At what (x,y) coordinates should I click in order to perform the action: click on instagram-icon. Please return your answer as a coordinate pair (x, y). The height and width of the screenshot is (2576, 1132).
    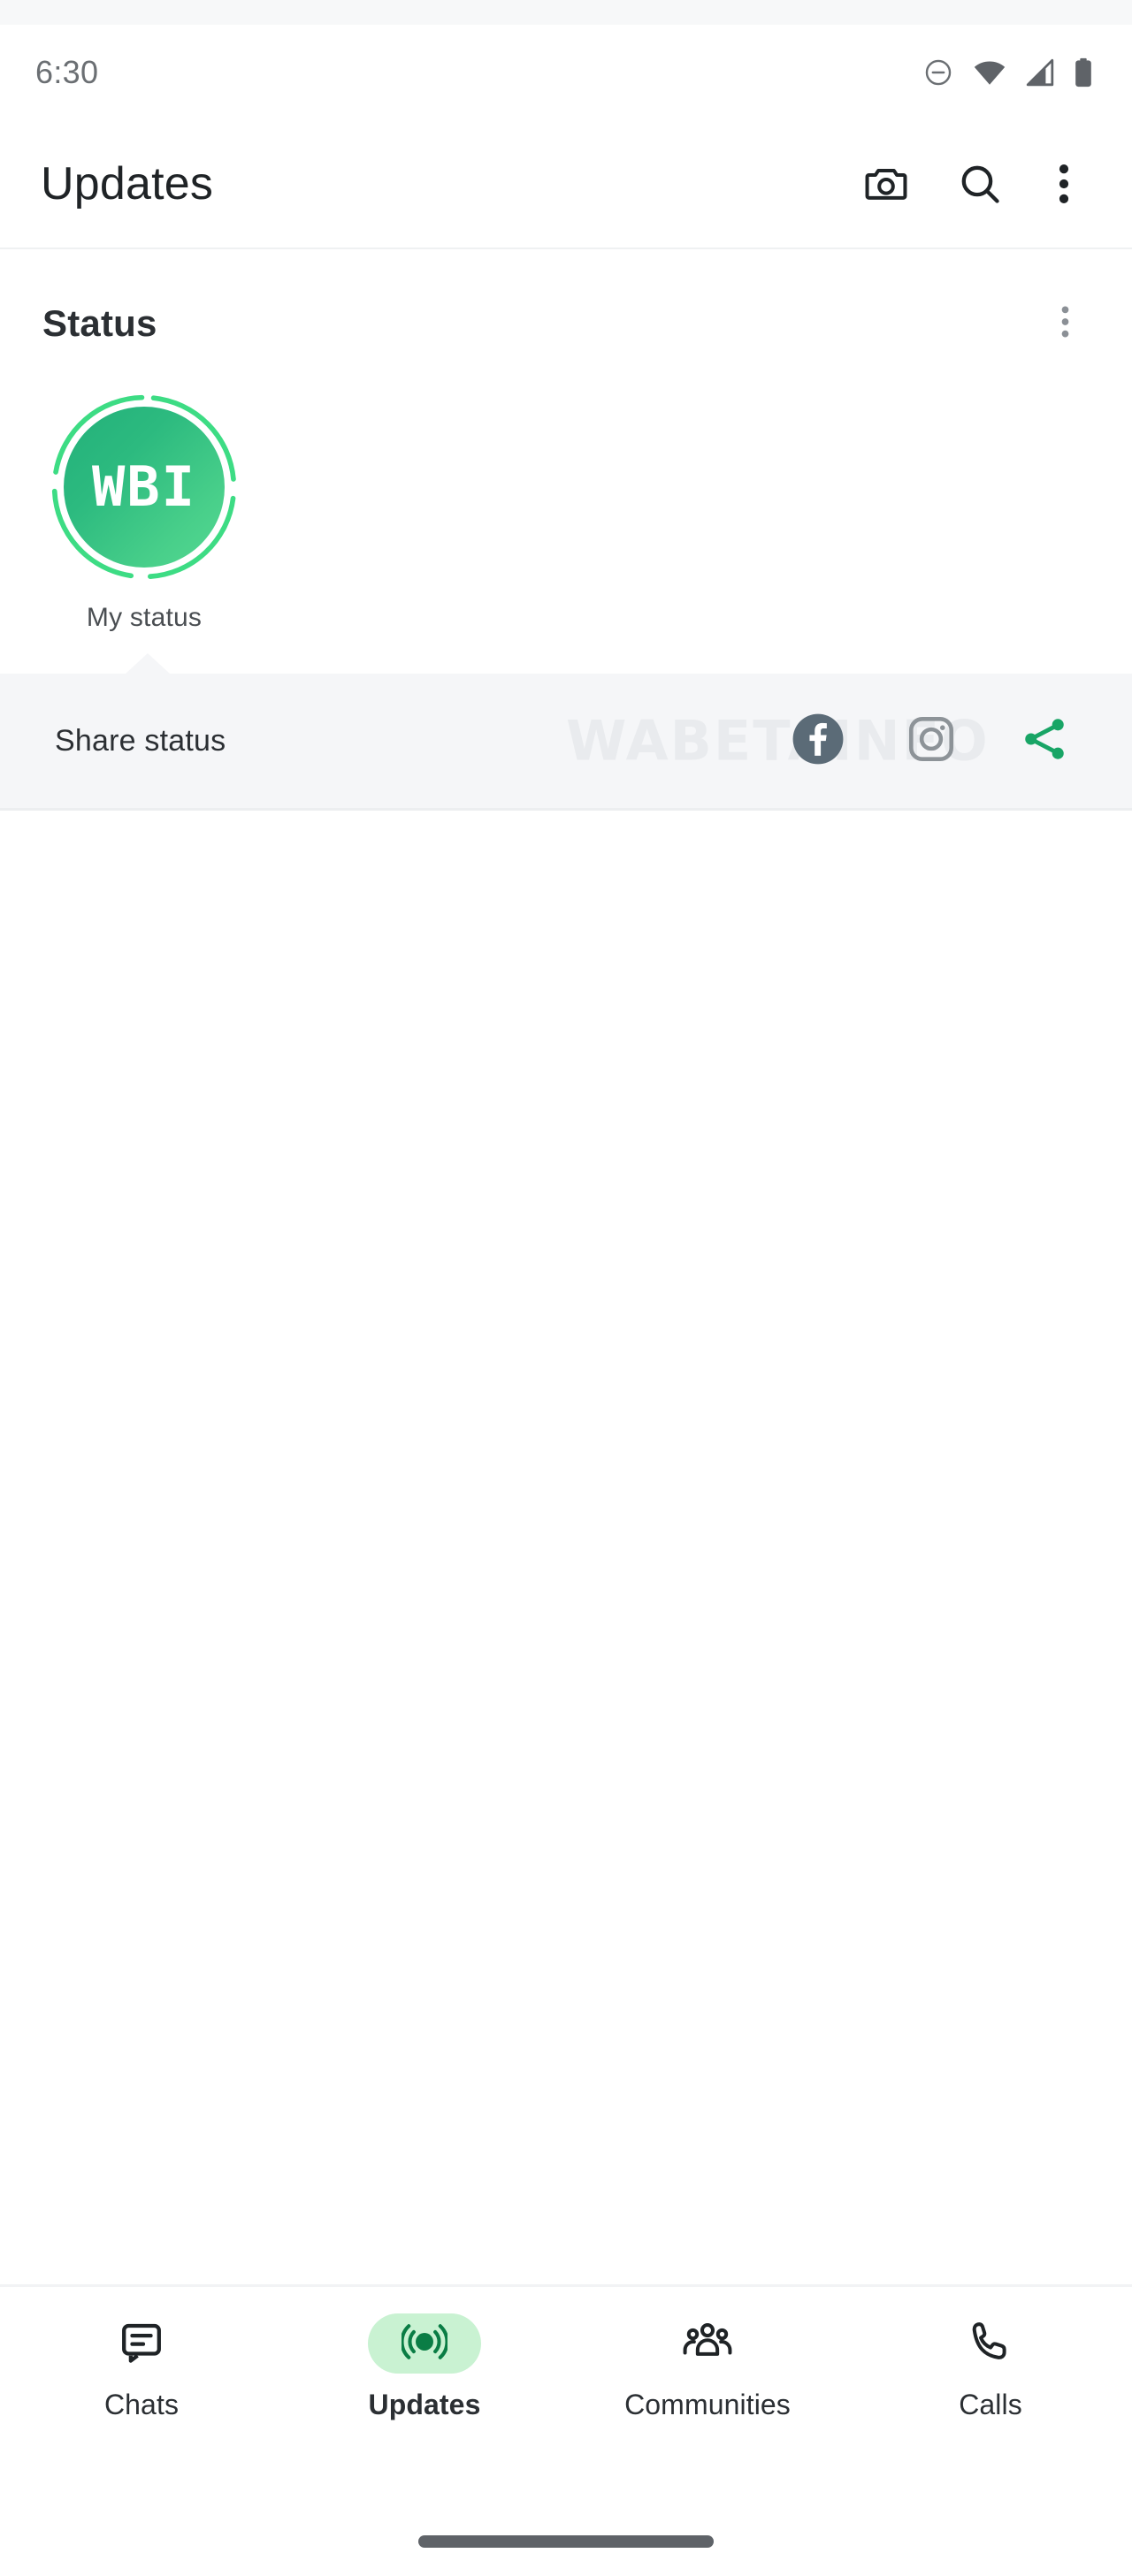
    Looking at the image, I should click on (931, 741).